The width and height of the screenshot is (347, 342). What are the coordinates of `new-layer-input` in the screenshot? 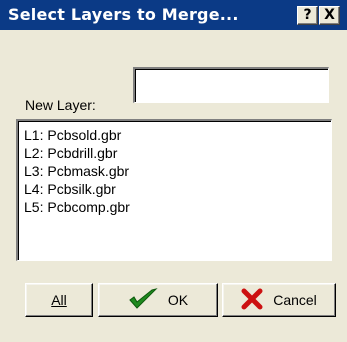 It's located at (231, 85).